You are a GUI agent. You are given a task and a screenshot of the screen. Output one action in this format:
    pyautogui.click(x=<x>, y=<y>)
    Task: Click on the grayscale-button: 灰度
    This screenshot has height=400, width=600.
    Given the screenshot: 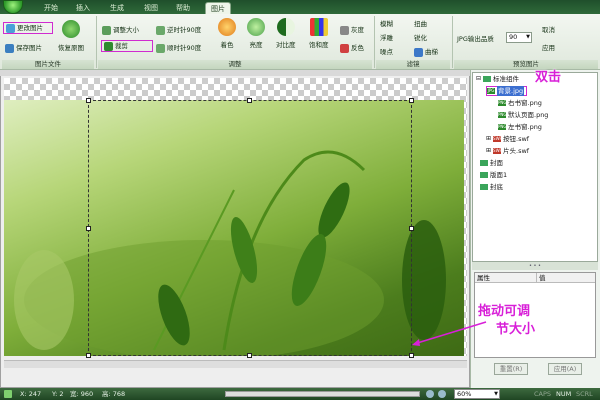 What is the action you would take?
    pyautogui.click(x=352, y=30)
    